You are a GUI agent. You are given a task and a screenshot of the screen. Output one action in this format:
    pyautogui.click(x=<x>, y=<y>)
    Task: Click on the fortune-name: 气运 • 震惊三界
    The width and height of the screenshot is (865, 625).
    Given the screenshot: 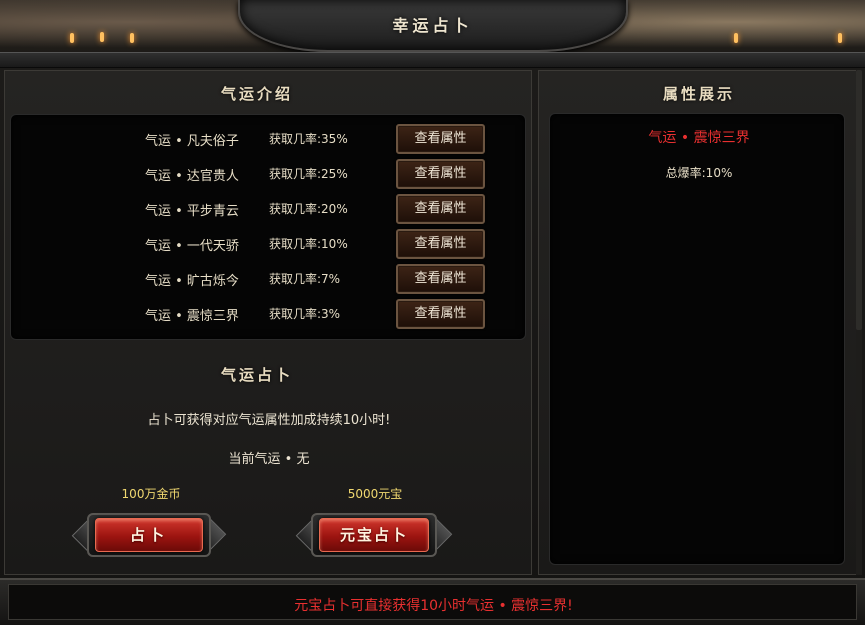 What is the action you would take?
    pyautogui.click(x=192, y=316)
    